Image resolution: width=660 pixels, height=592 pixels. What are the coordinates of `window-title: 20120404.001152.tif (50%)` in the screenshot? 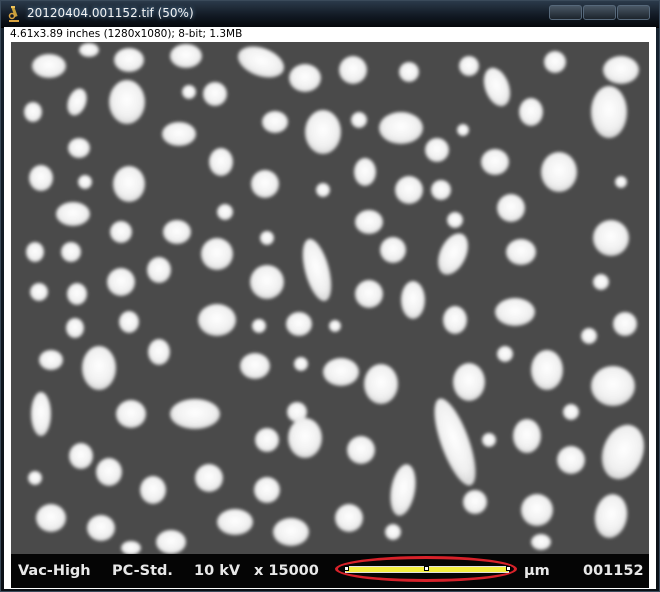 It's located at (110, 13).